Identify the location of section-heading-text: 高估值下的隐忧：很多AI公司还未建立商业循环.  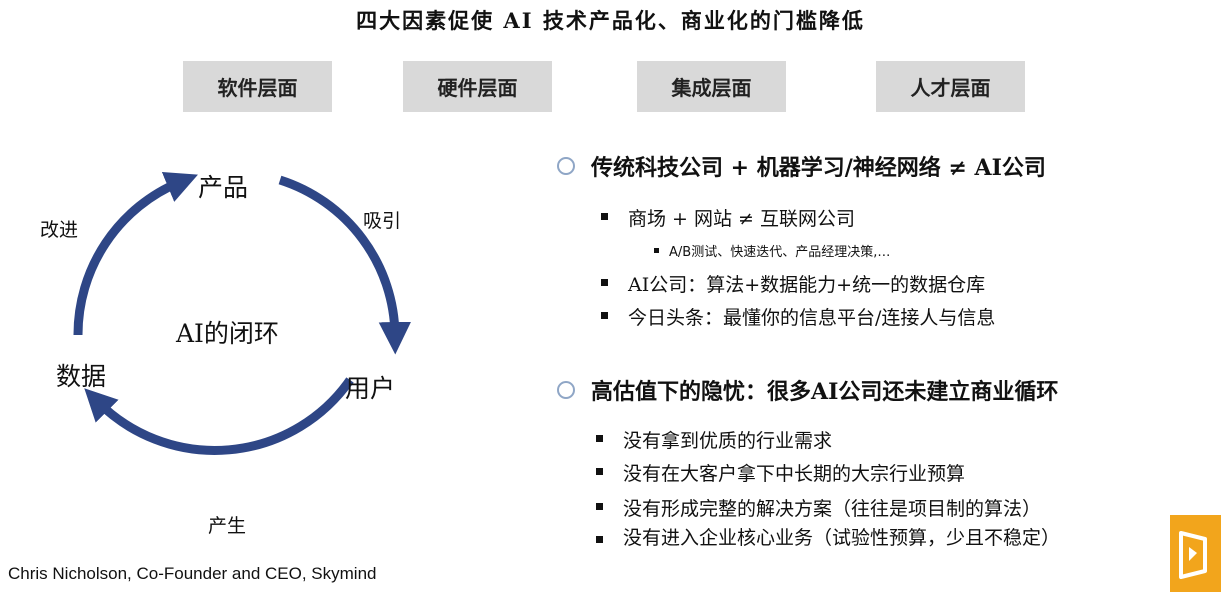
(825, 392).